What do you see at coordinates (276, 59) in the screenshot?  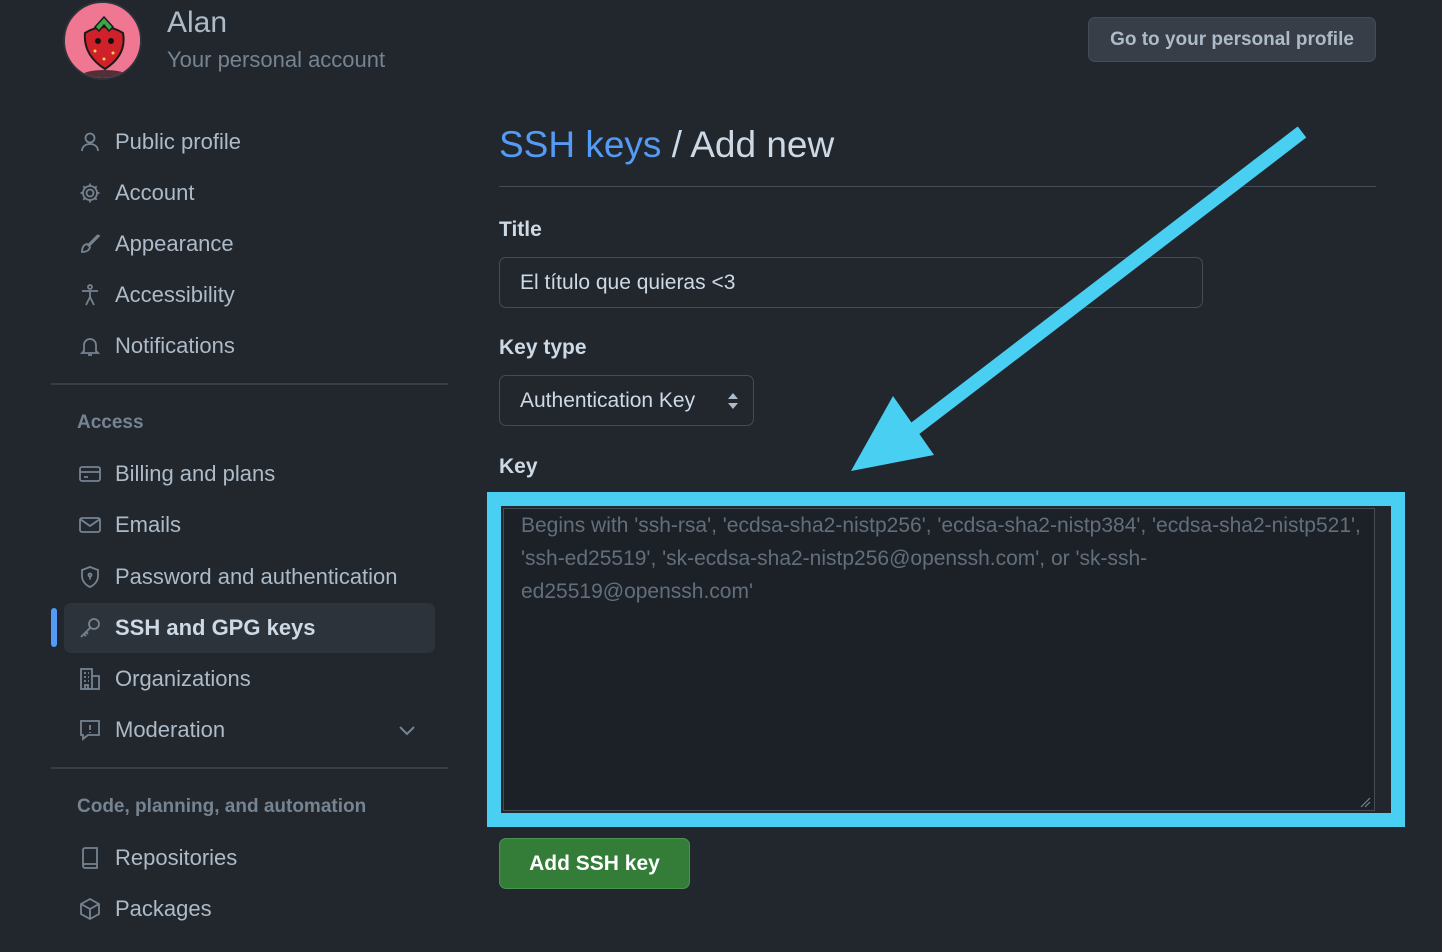 I see `account-subtitle: Your personal account` at bounding box center [276, 59].